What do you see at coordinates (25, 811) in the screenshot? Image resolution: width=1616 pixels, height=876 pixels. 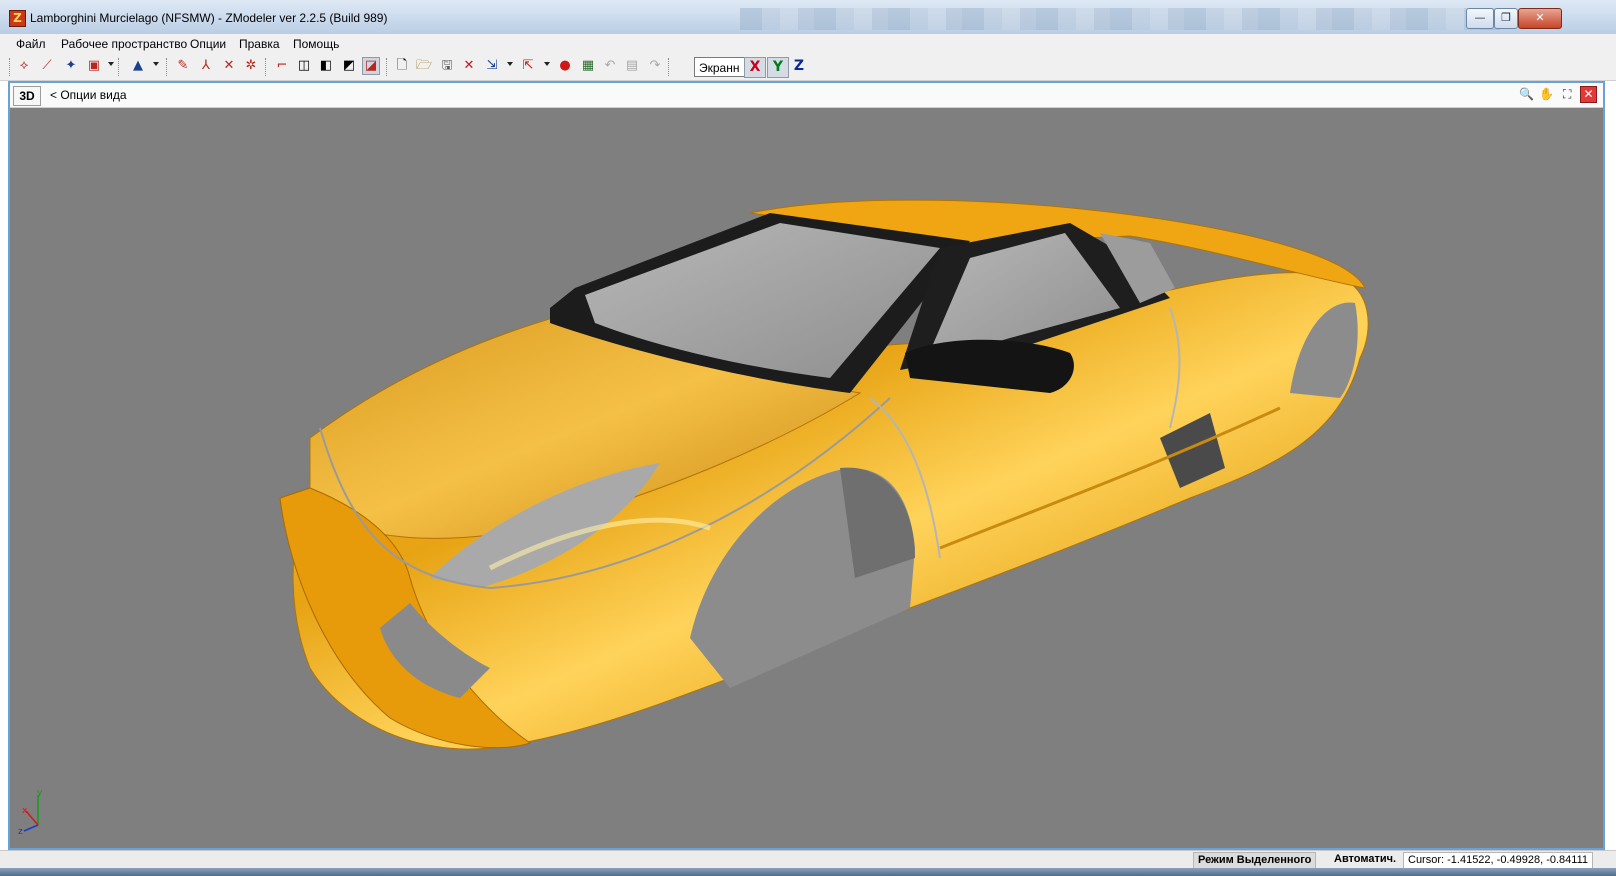 I see `gizmo-x-label: x` at bounding box center [25, 811].